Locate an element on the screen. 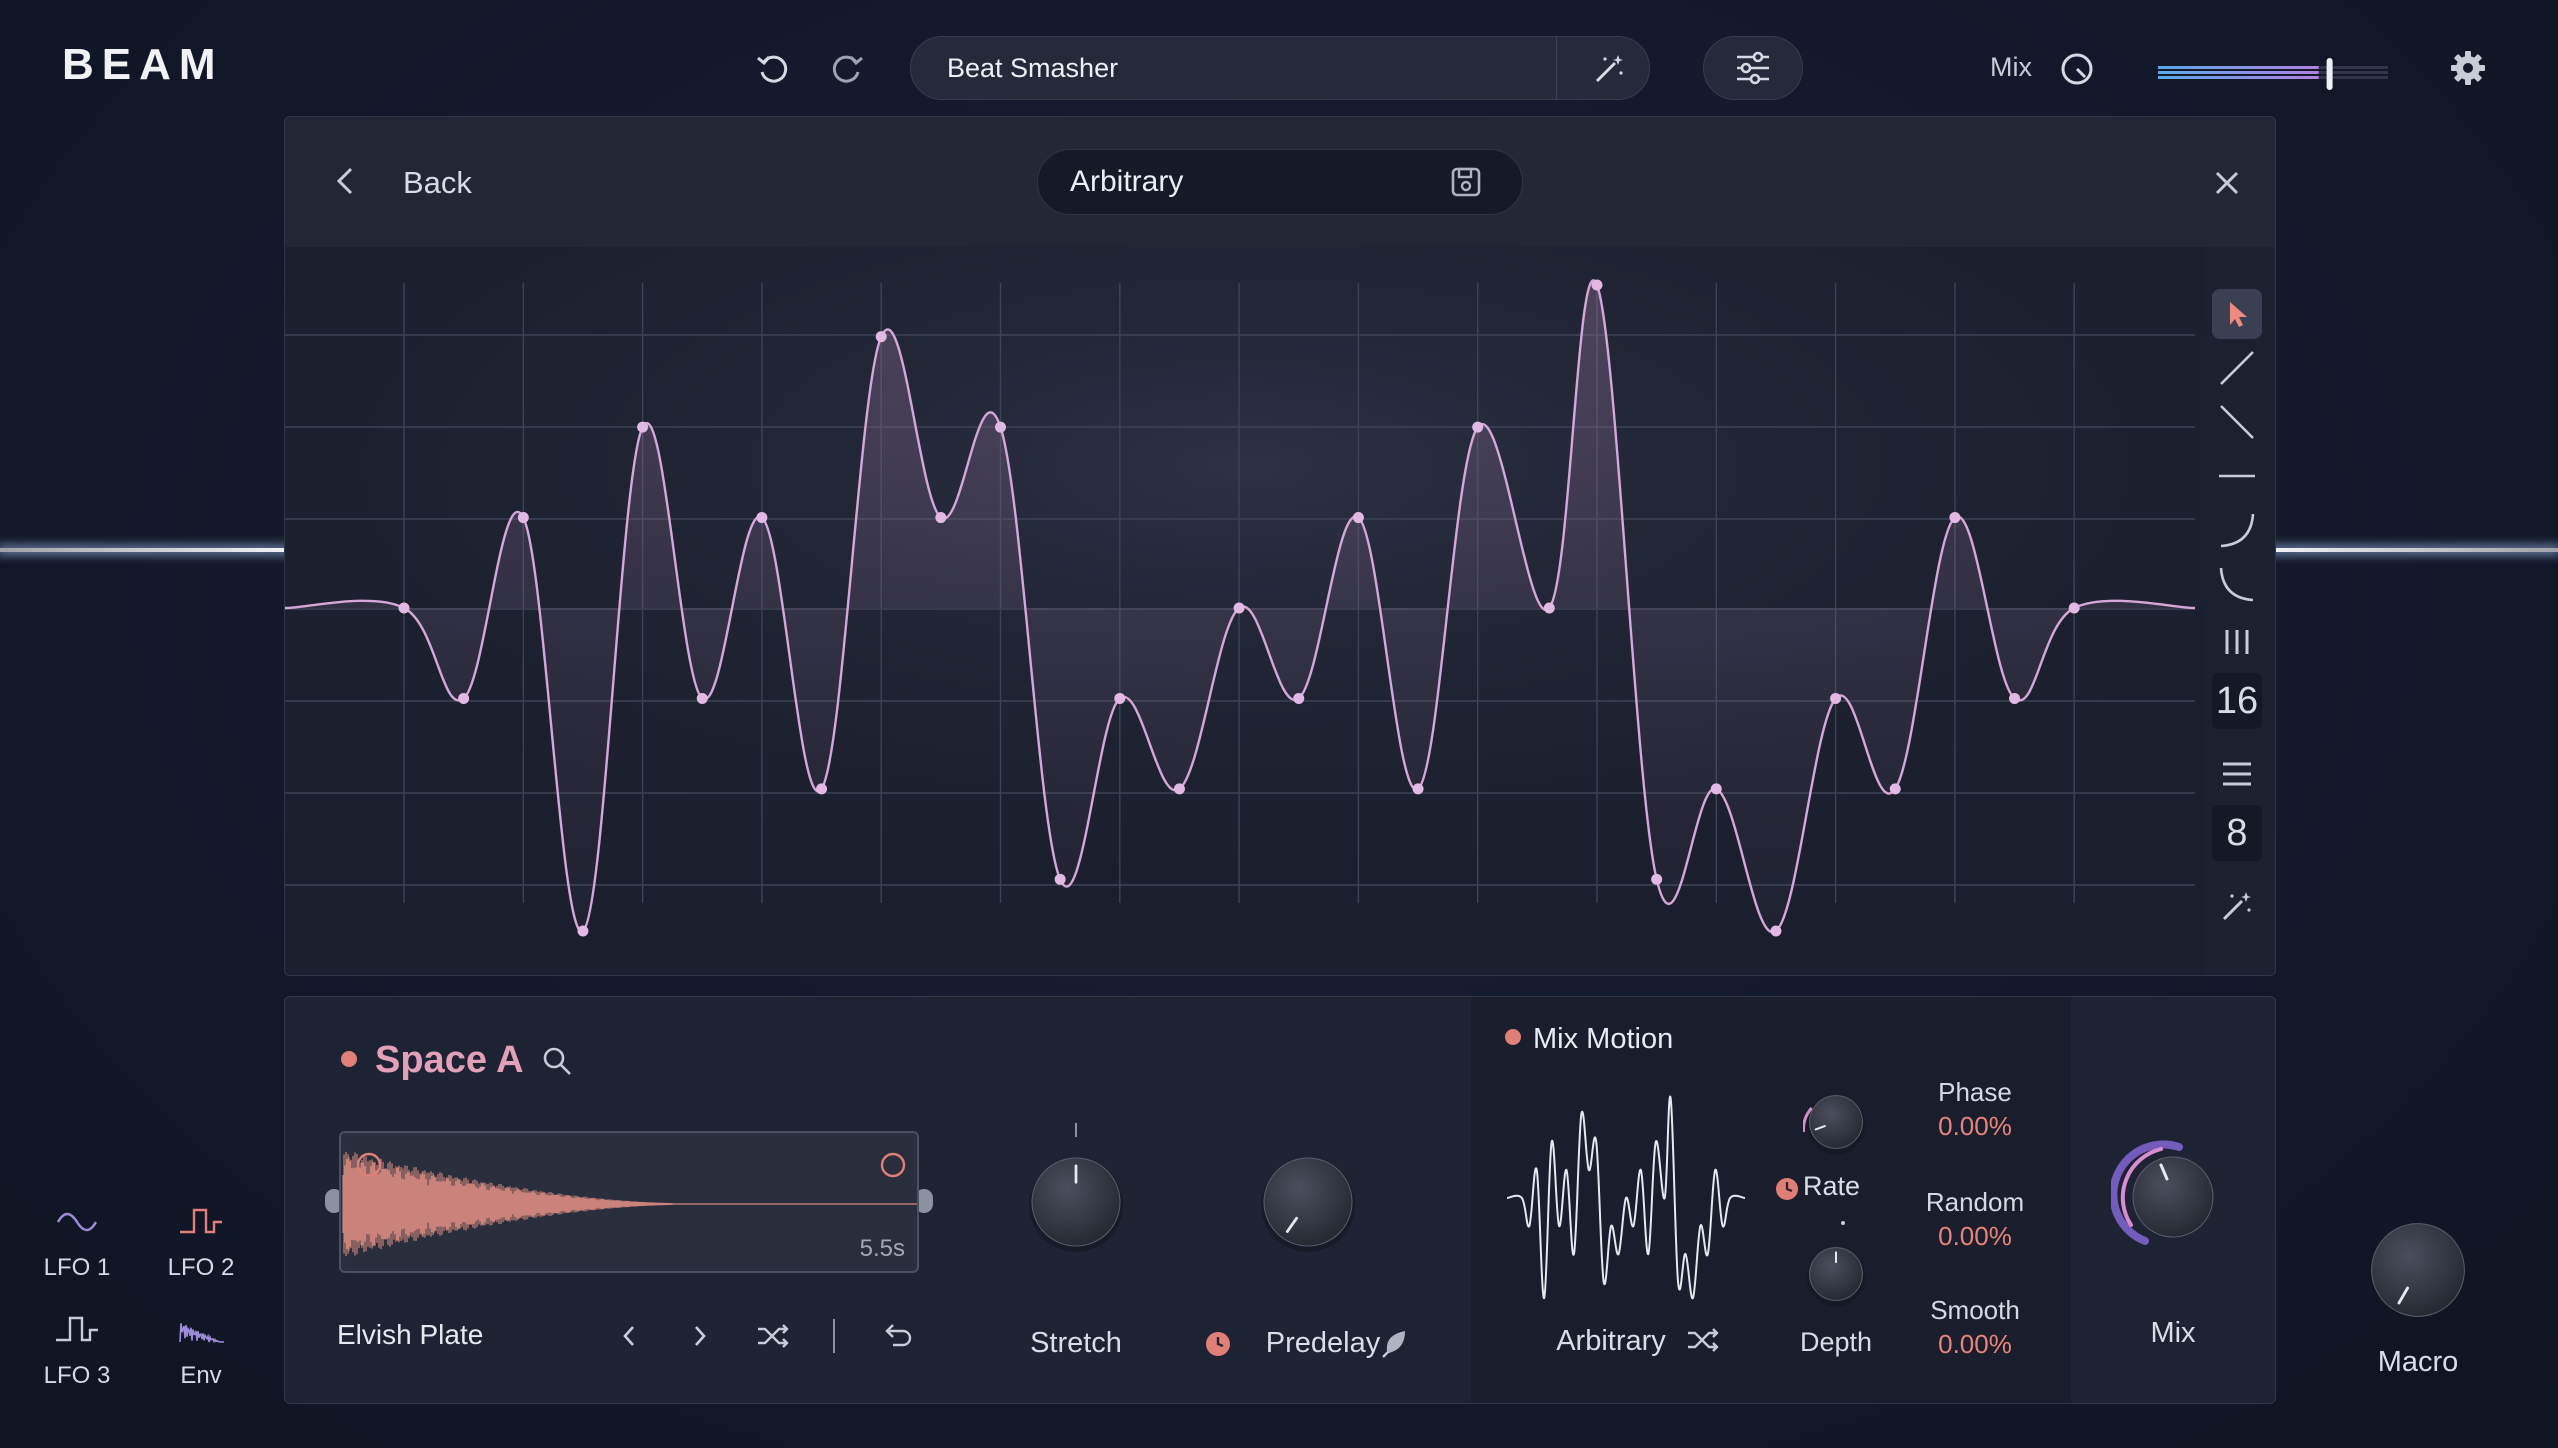  rise-line-icon is located at coordinates (2237, 368).